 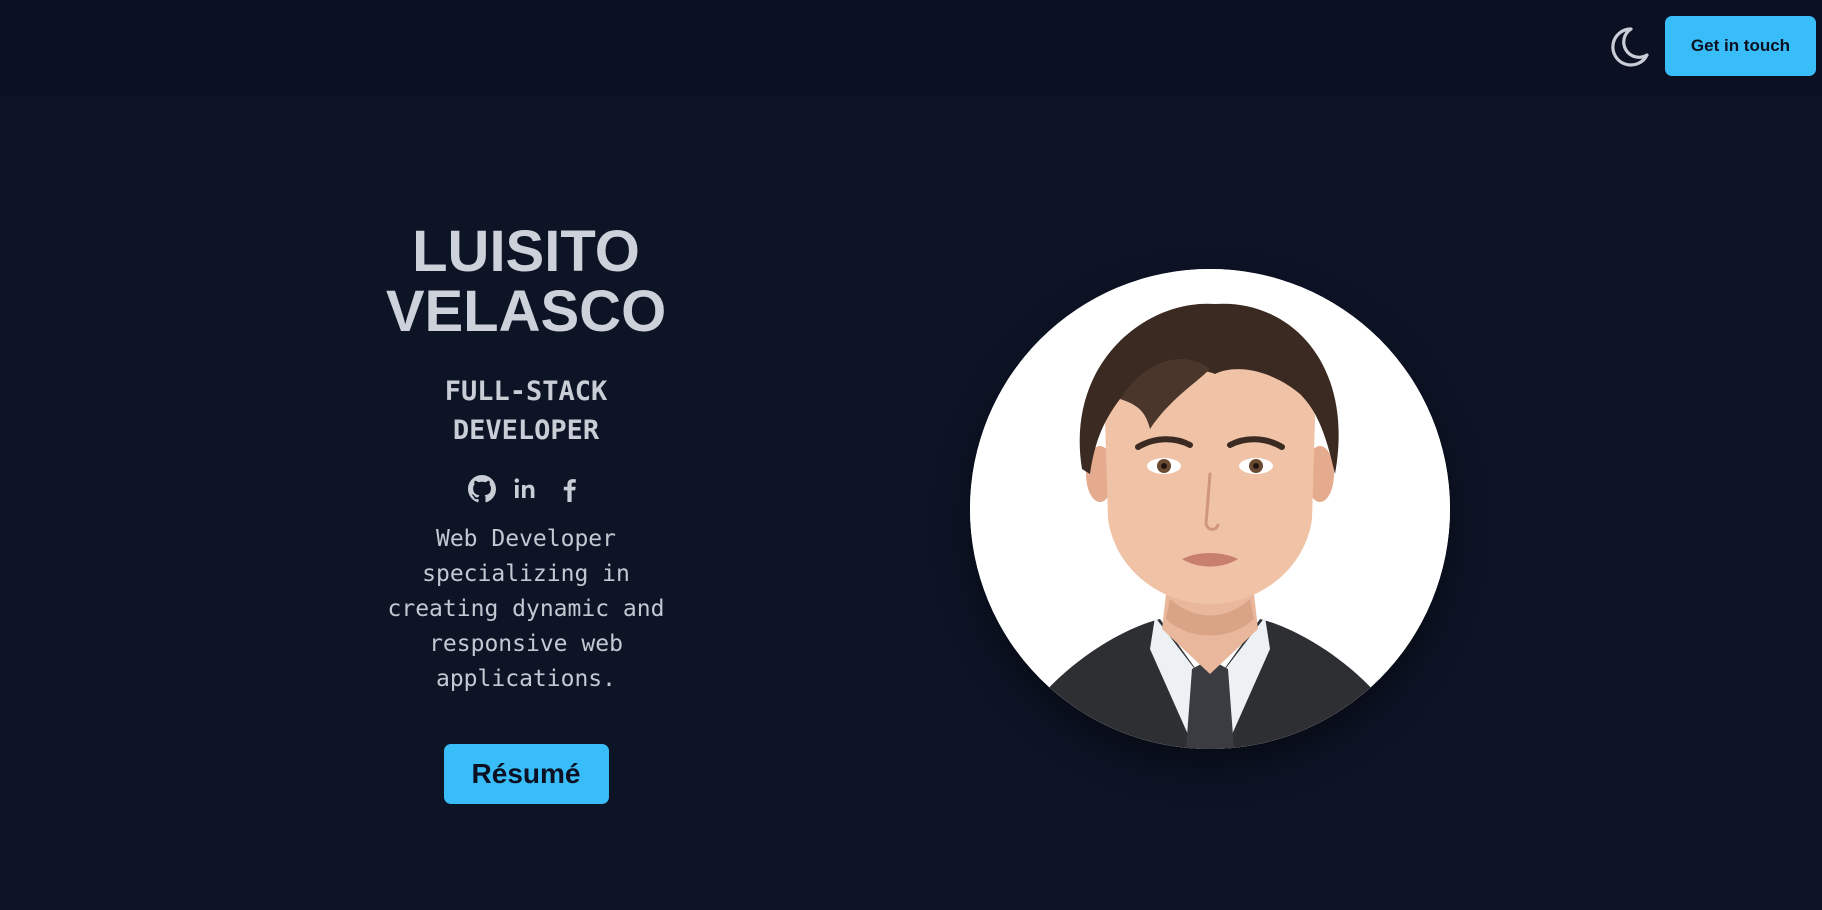 I want to click on hero-name: LUISITO VELASCO, so click(x=526, y=282).